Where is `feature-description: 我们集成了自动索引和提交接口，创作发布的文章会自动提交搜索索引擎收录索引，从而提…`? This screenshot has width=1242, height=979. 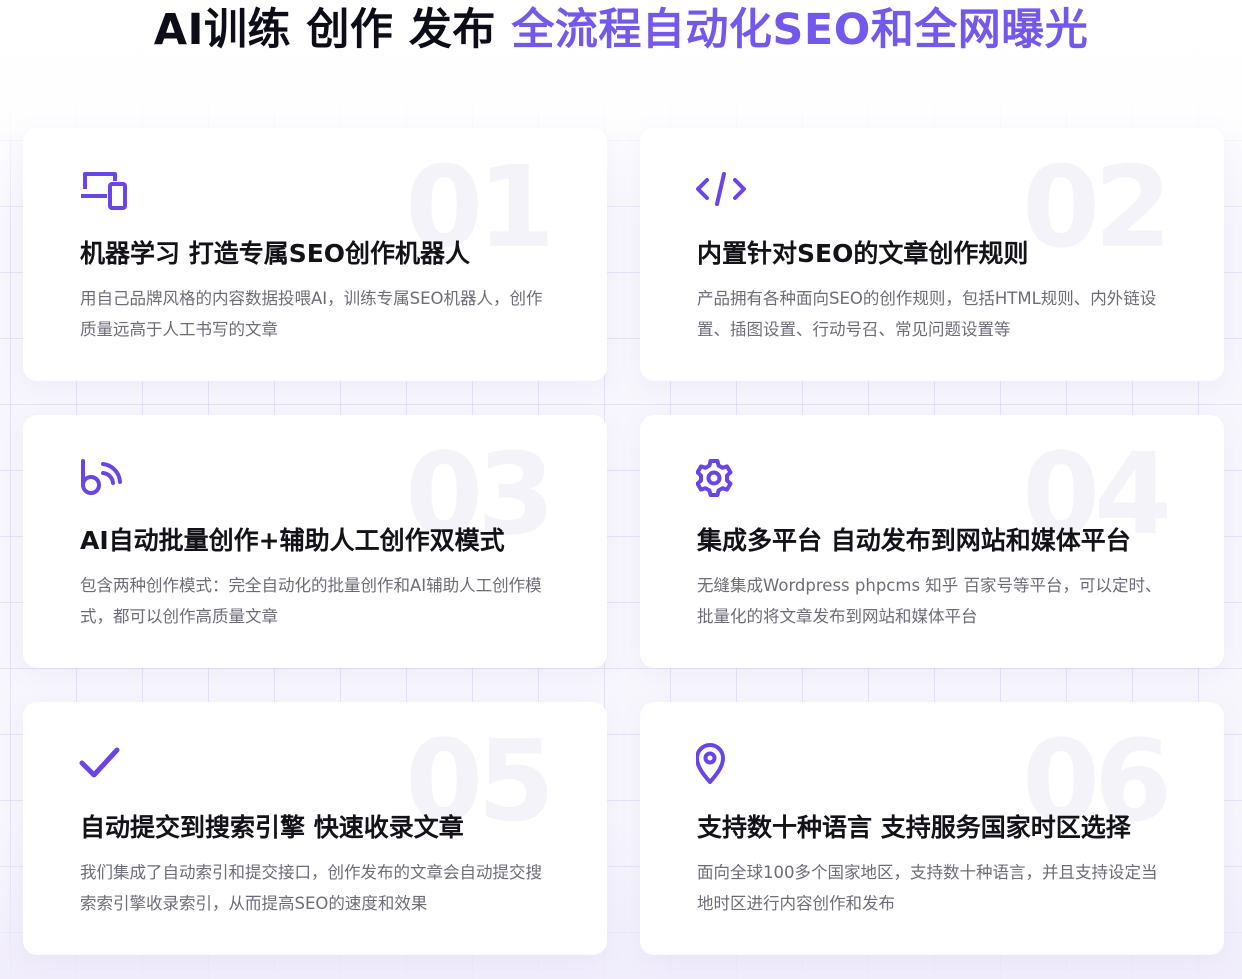 feature-description: 我们集成了自动索引和提交接口，创作发布的文章会自动提交搜索索引擎收录索引，从而提… is located at coordinates (311, 888).